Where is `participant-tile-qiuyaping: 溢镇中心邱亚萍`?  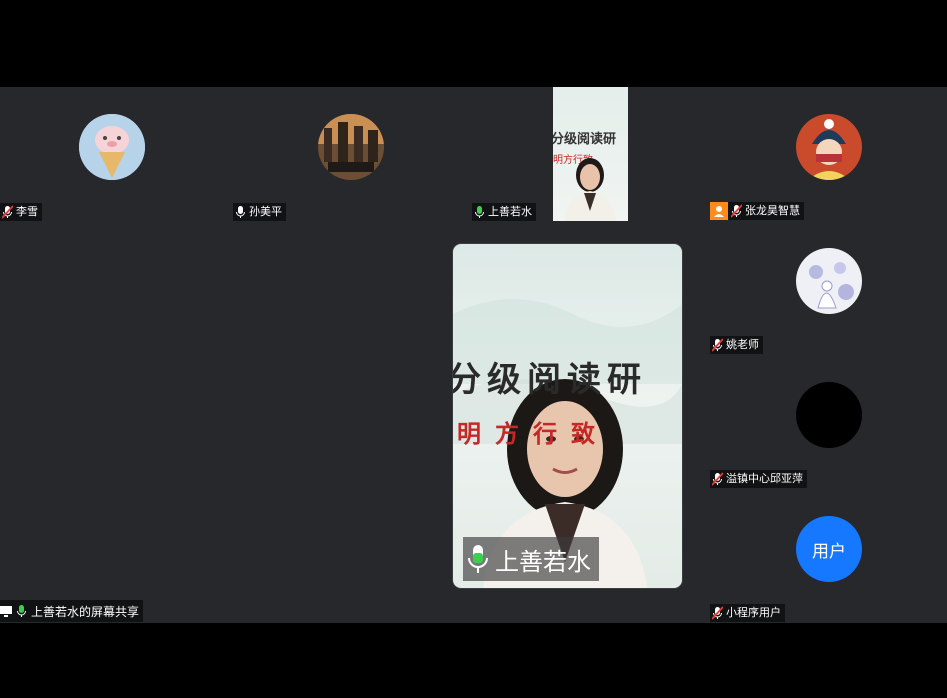 participant-tile-qiuyaping: 溢镇中心邱亚萍 is located at coordinates (828, 422).